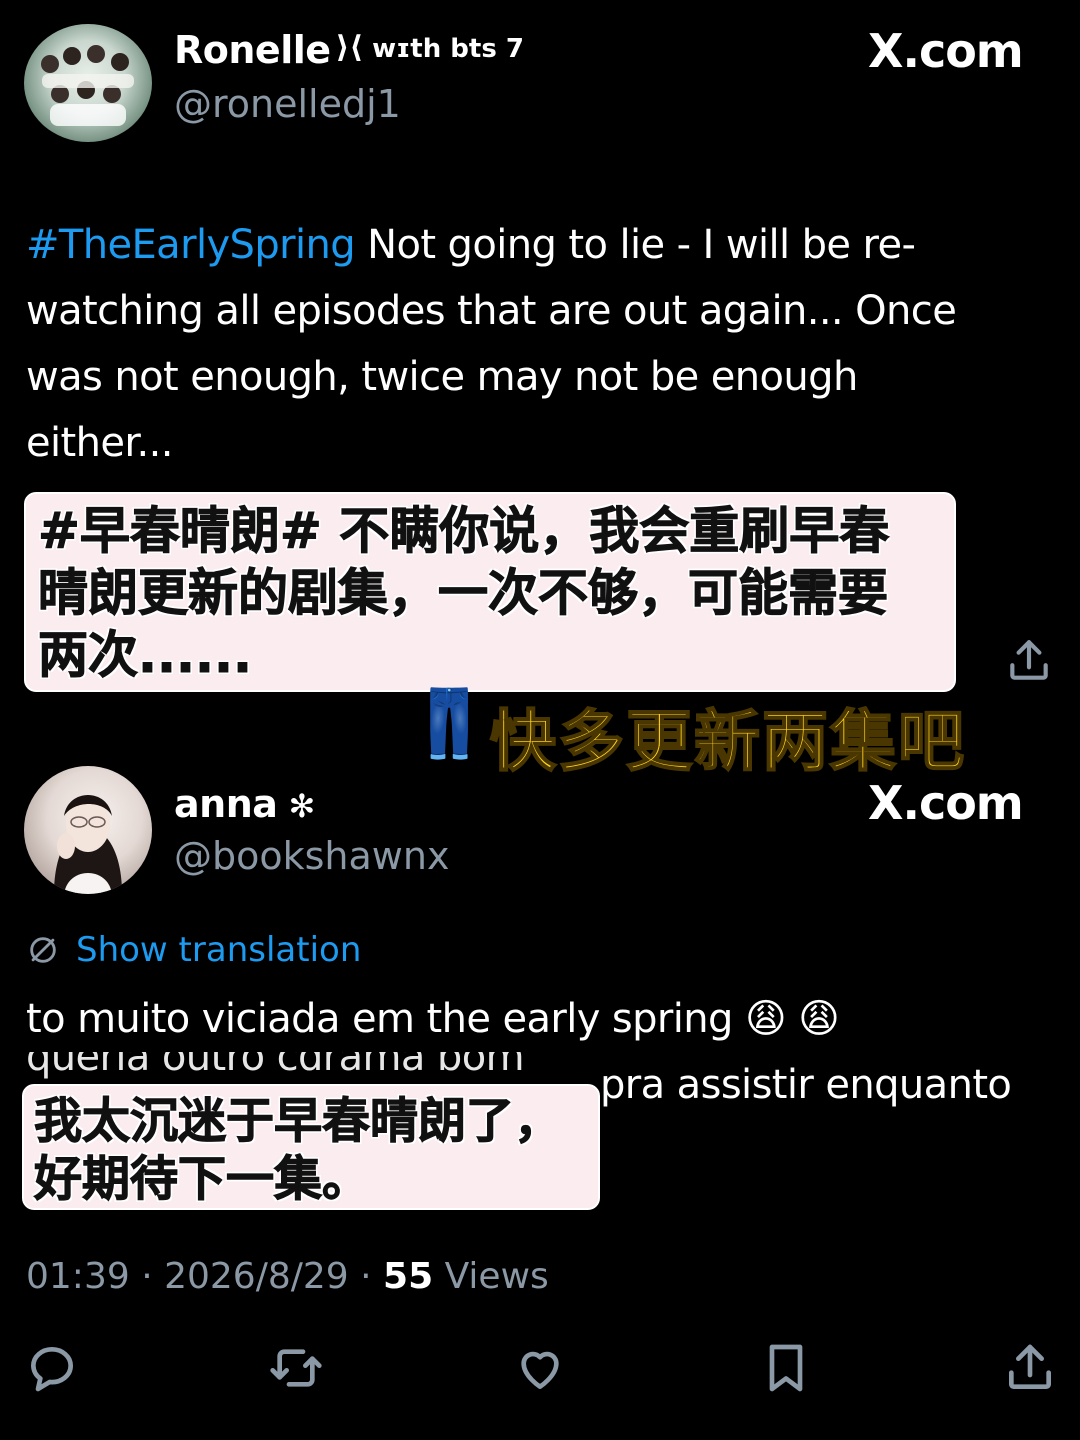 This screenshot has width=1080, height=1440. What do you see at coordinates (727, 741) in the screenshot?
I see `overlay-caption: 快多更新两集吧` at bounding box center [727, 741].